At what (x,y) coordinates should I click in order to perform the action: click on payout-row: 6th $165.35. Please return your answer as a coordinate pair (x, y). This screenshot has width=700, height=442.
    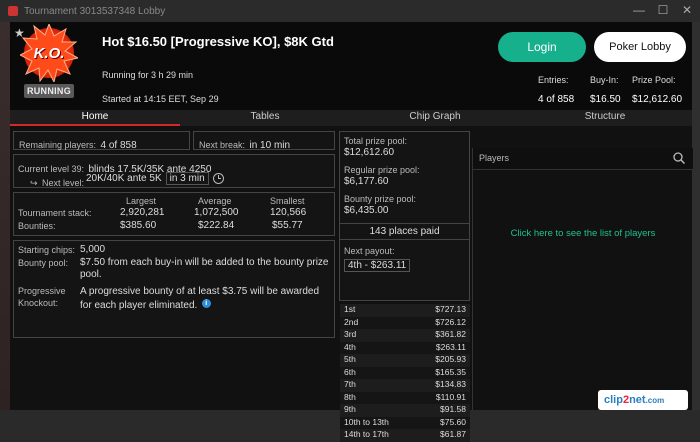
    Looking at the image, I should click on (405, 372).